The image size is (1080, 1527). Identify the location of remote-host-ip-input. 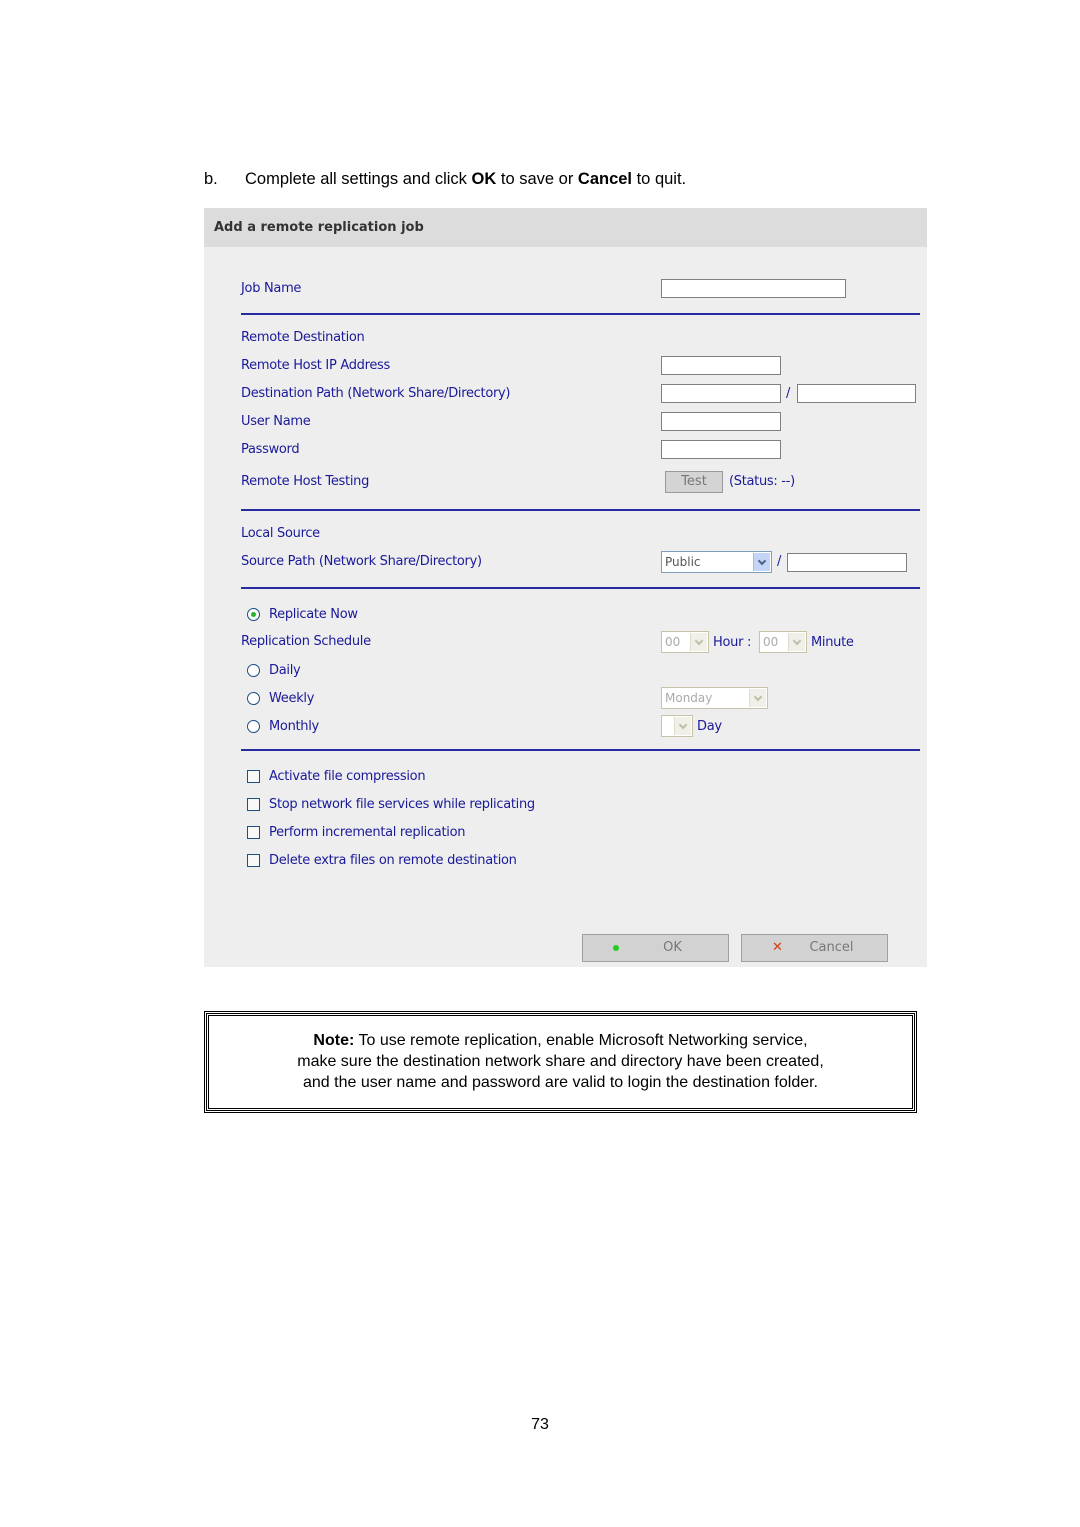
(721, 365).